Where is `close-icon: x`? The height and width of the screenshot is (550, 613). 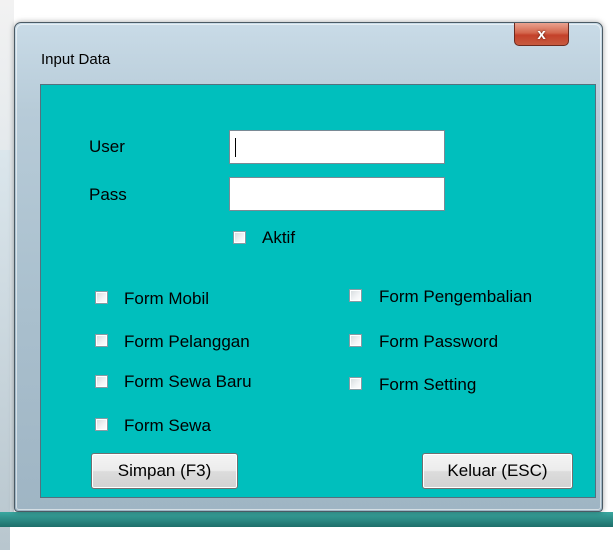
close-icon: x is located at coordinates (541, 34).